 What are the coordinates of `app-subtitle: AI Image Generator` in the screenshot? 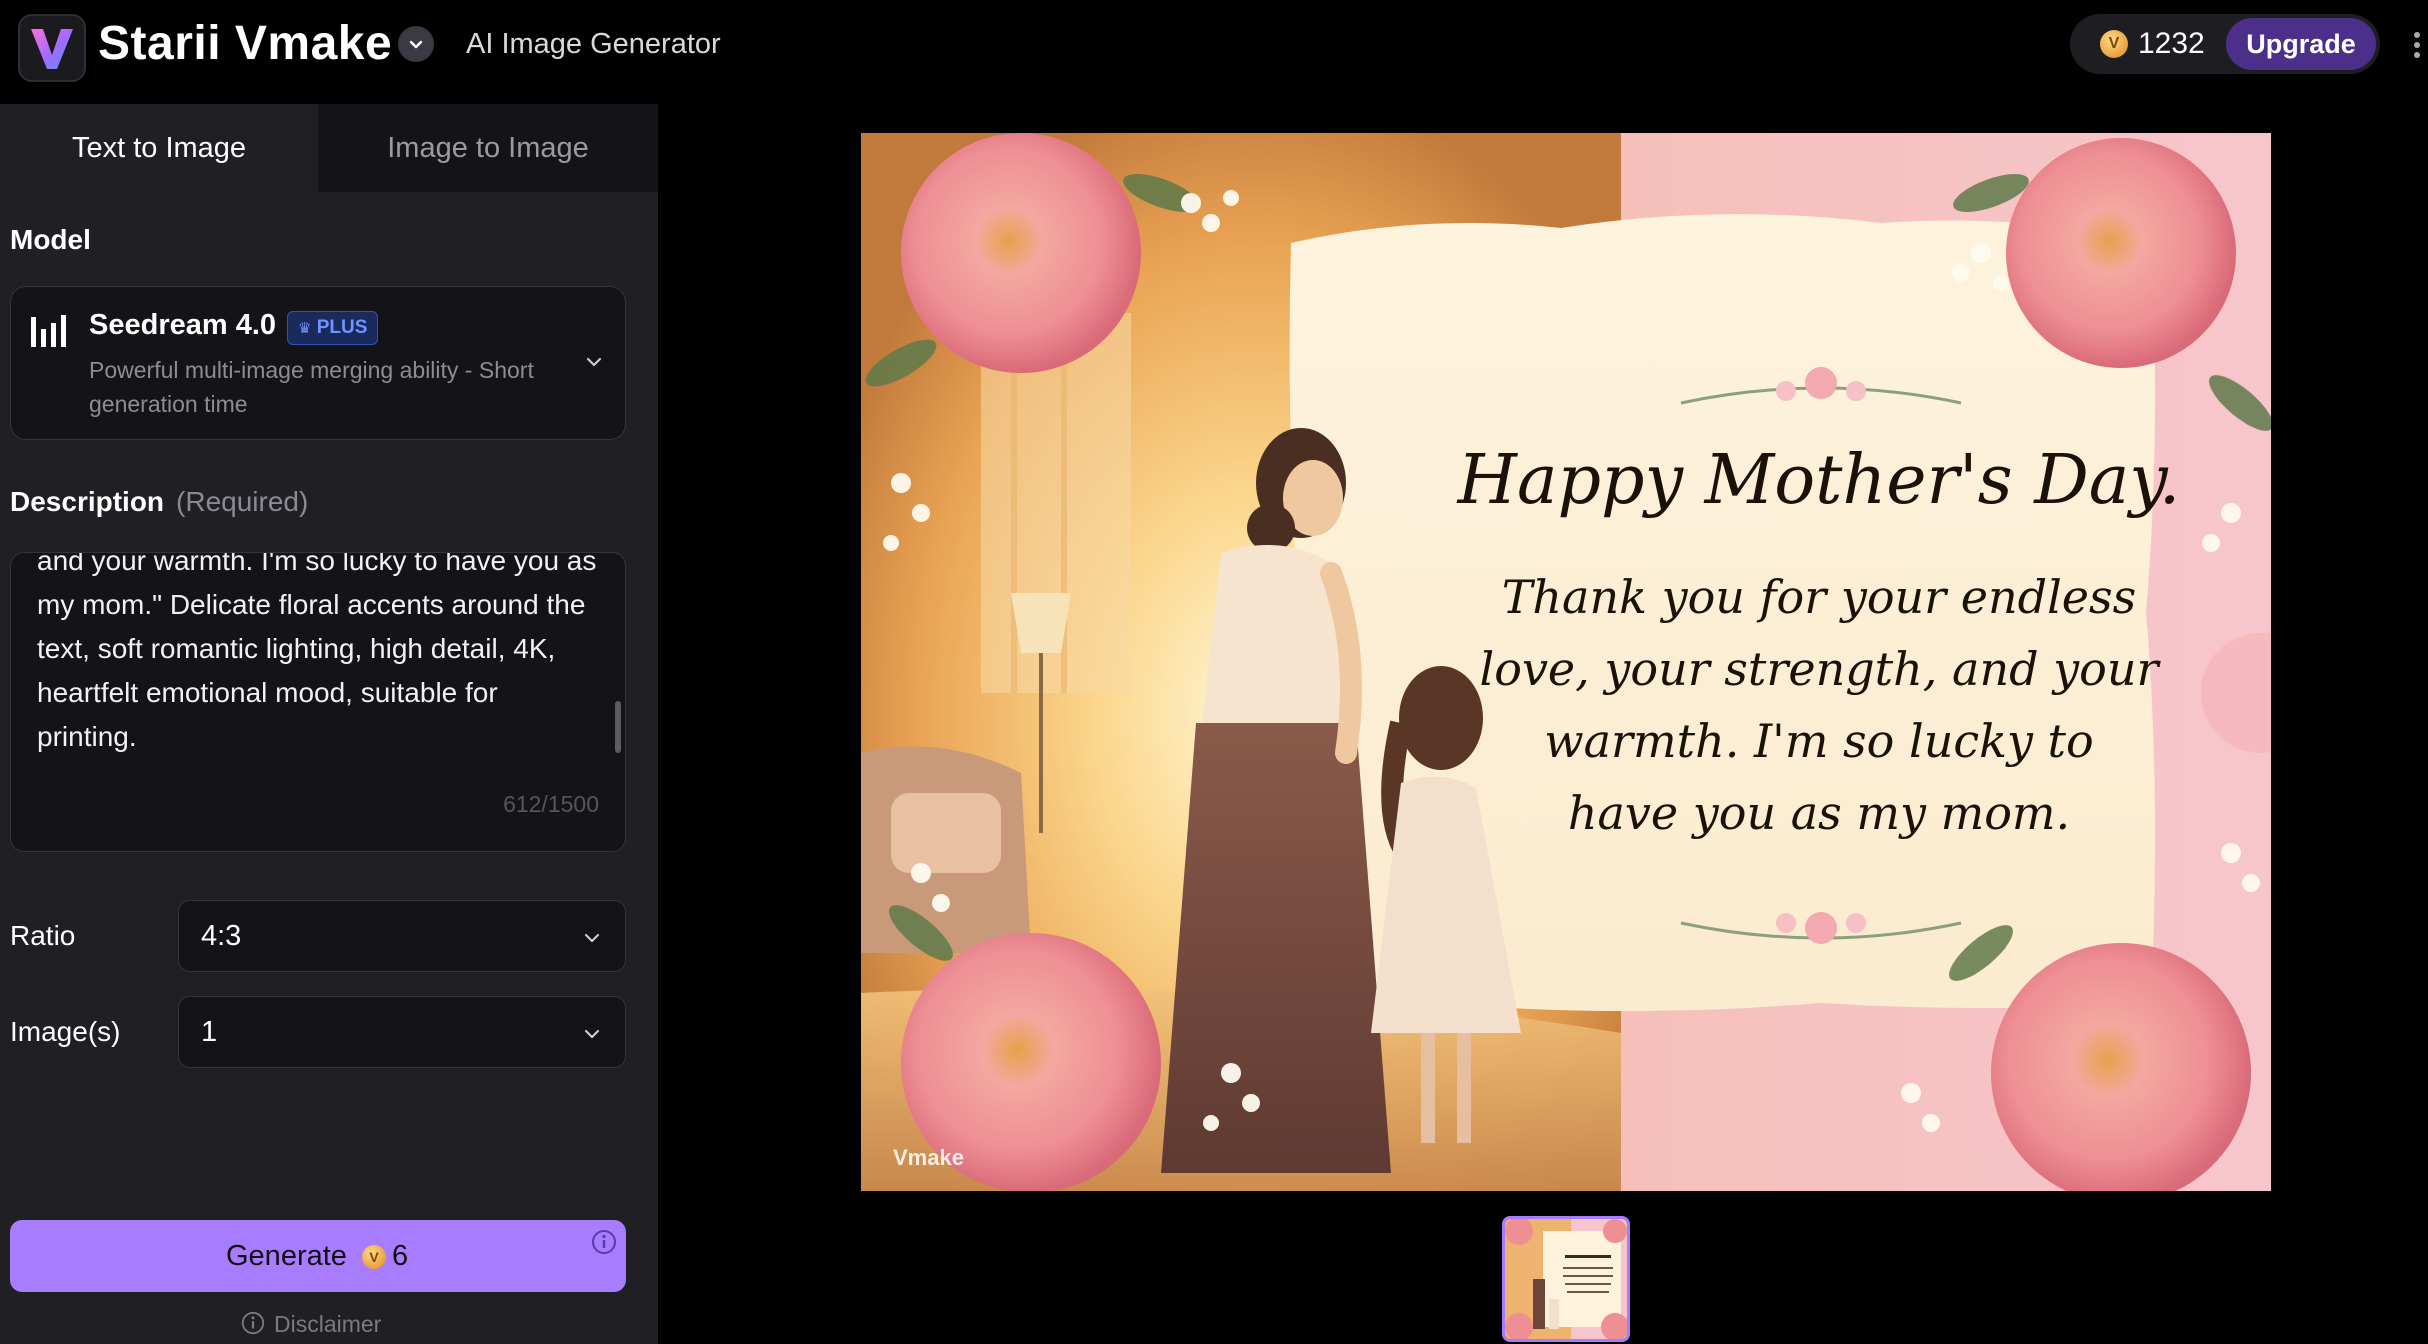 It's located at (593, 44).